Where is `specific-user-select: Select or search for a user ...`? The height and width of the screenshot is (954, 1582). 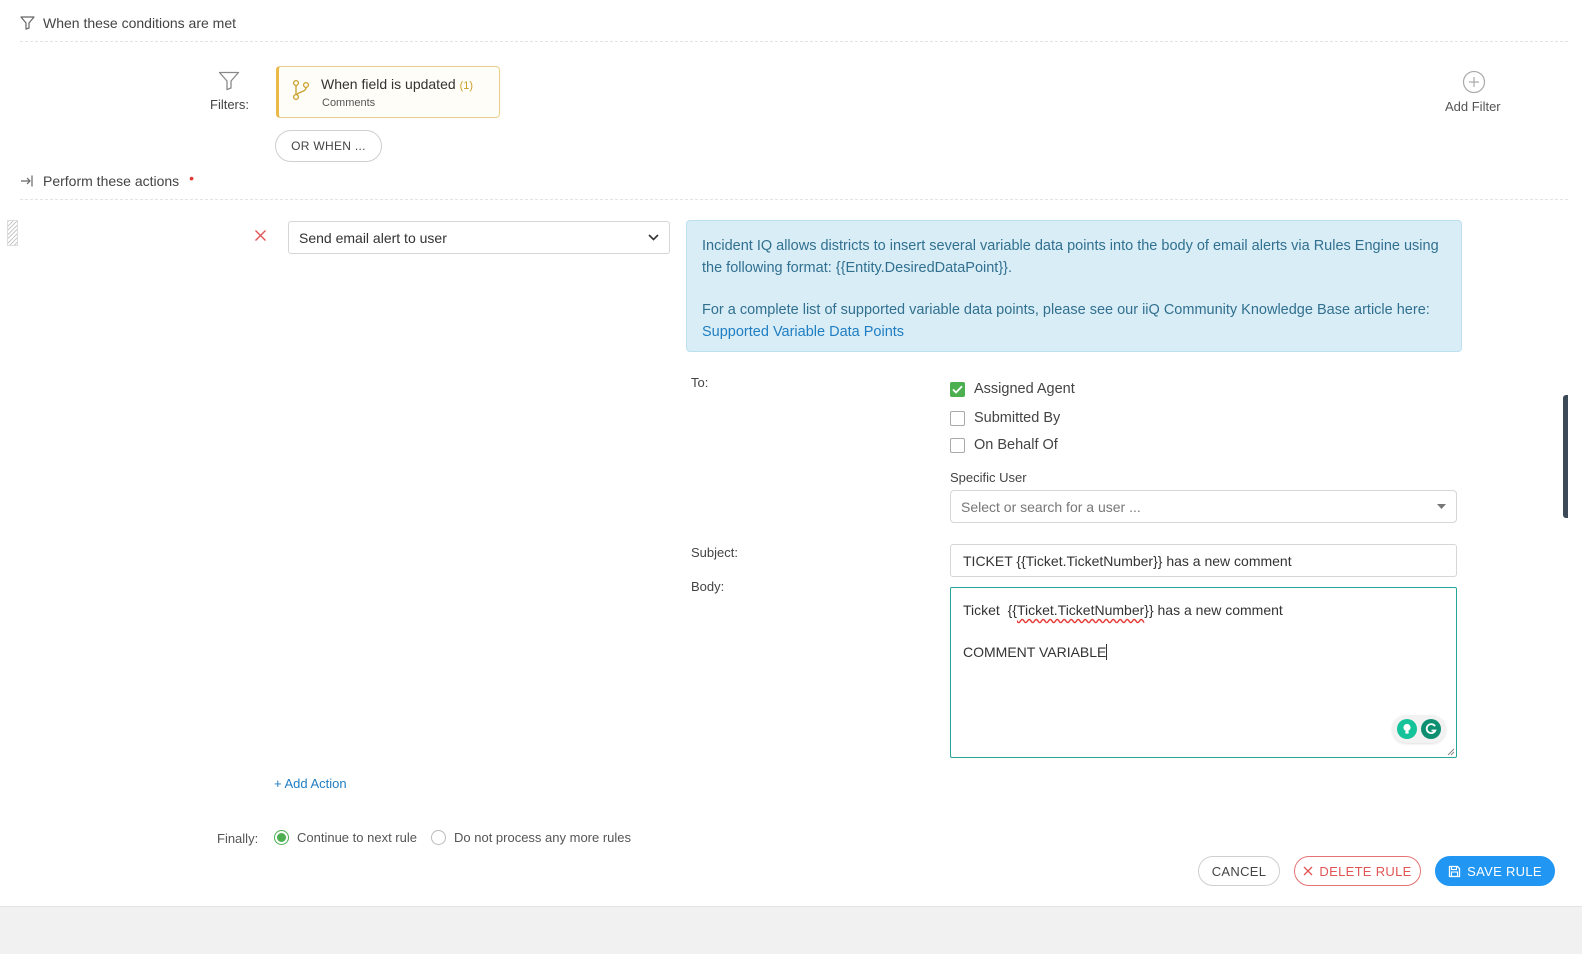
specific-user-select: Select or search for a user ... is located at coordinates (1203, 506).